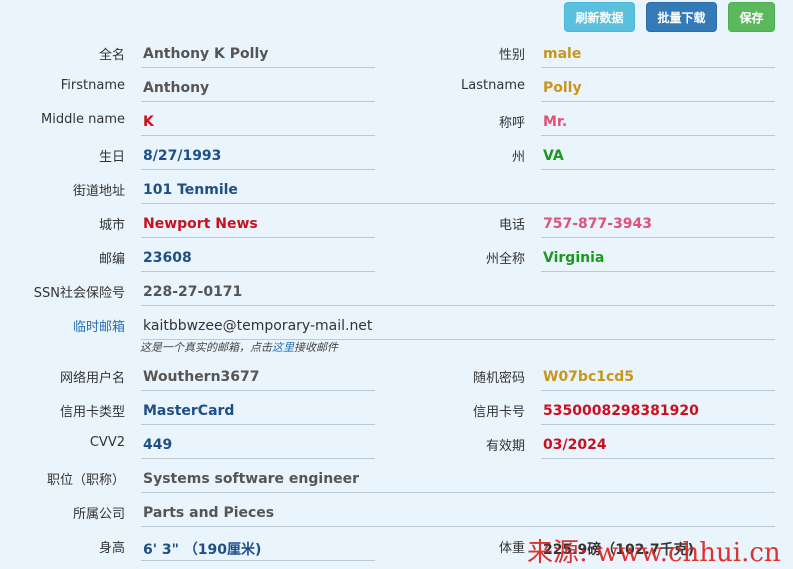 The width and height of the screenshot is (793, 569). I want to click on email-label: 临时邮箱, so click(99, 325).